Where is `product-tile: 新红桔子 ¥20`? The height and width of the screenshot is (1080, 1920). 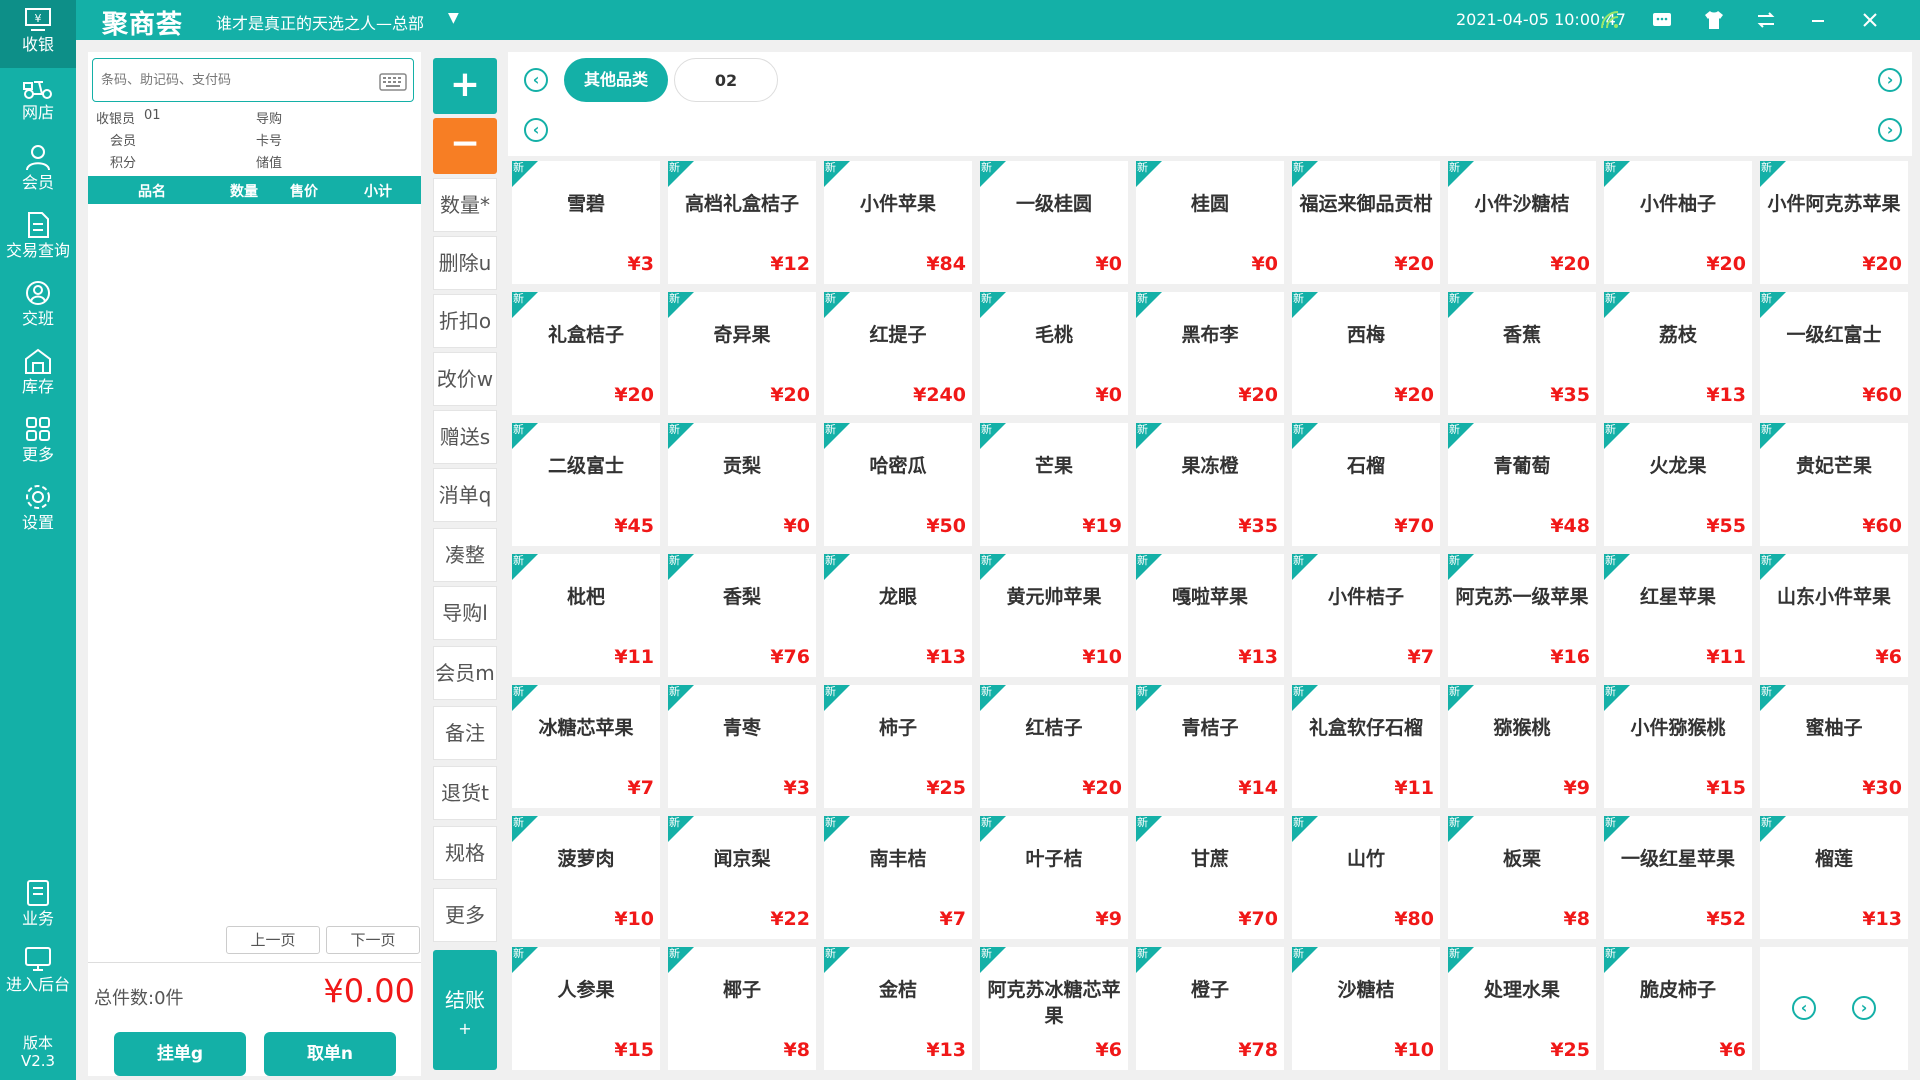
product-tile: 新红桔子 ¥20 is located at coordinates (1054, 746).